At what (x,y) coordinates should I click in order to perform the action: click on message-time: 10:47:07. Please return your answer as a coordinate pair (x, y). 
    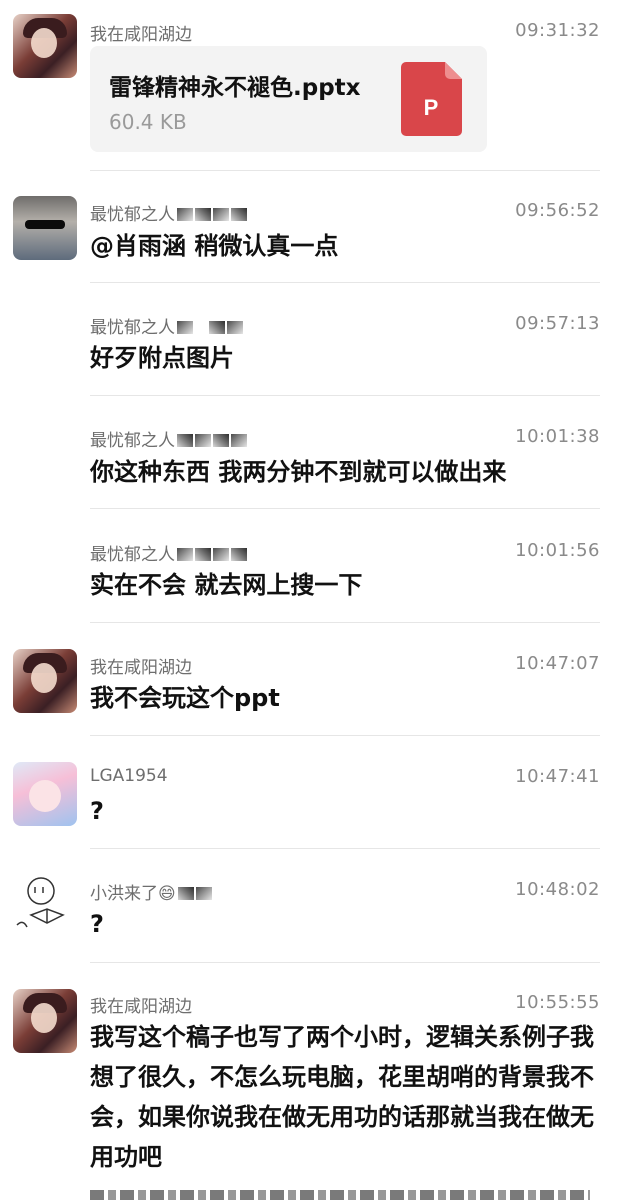
    Looking at the image, I should click on (557, 663).